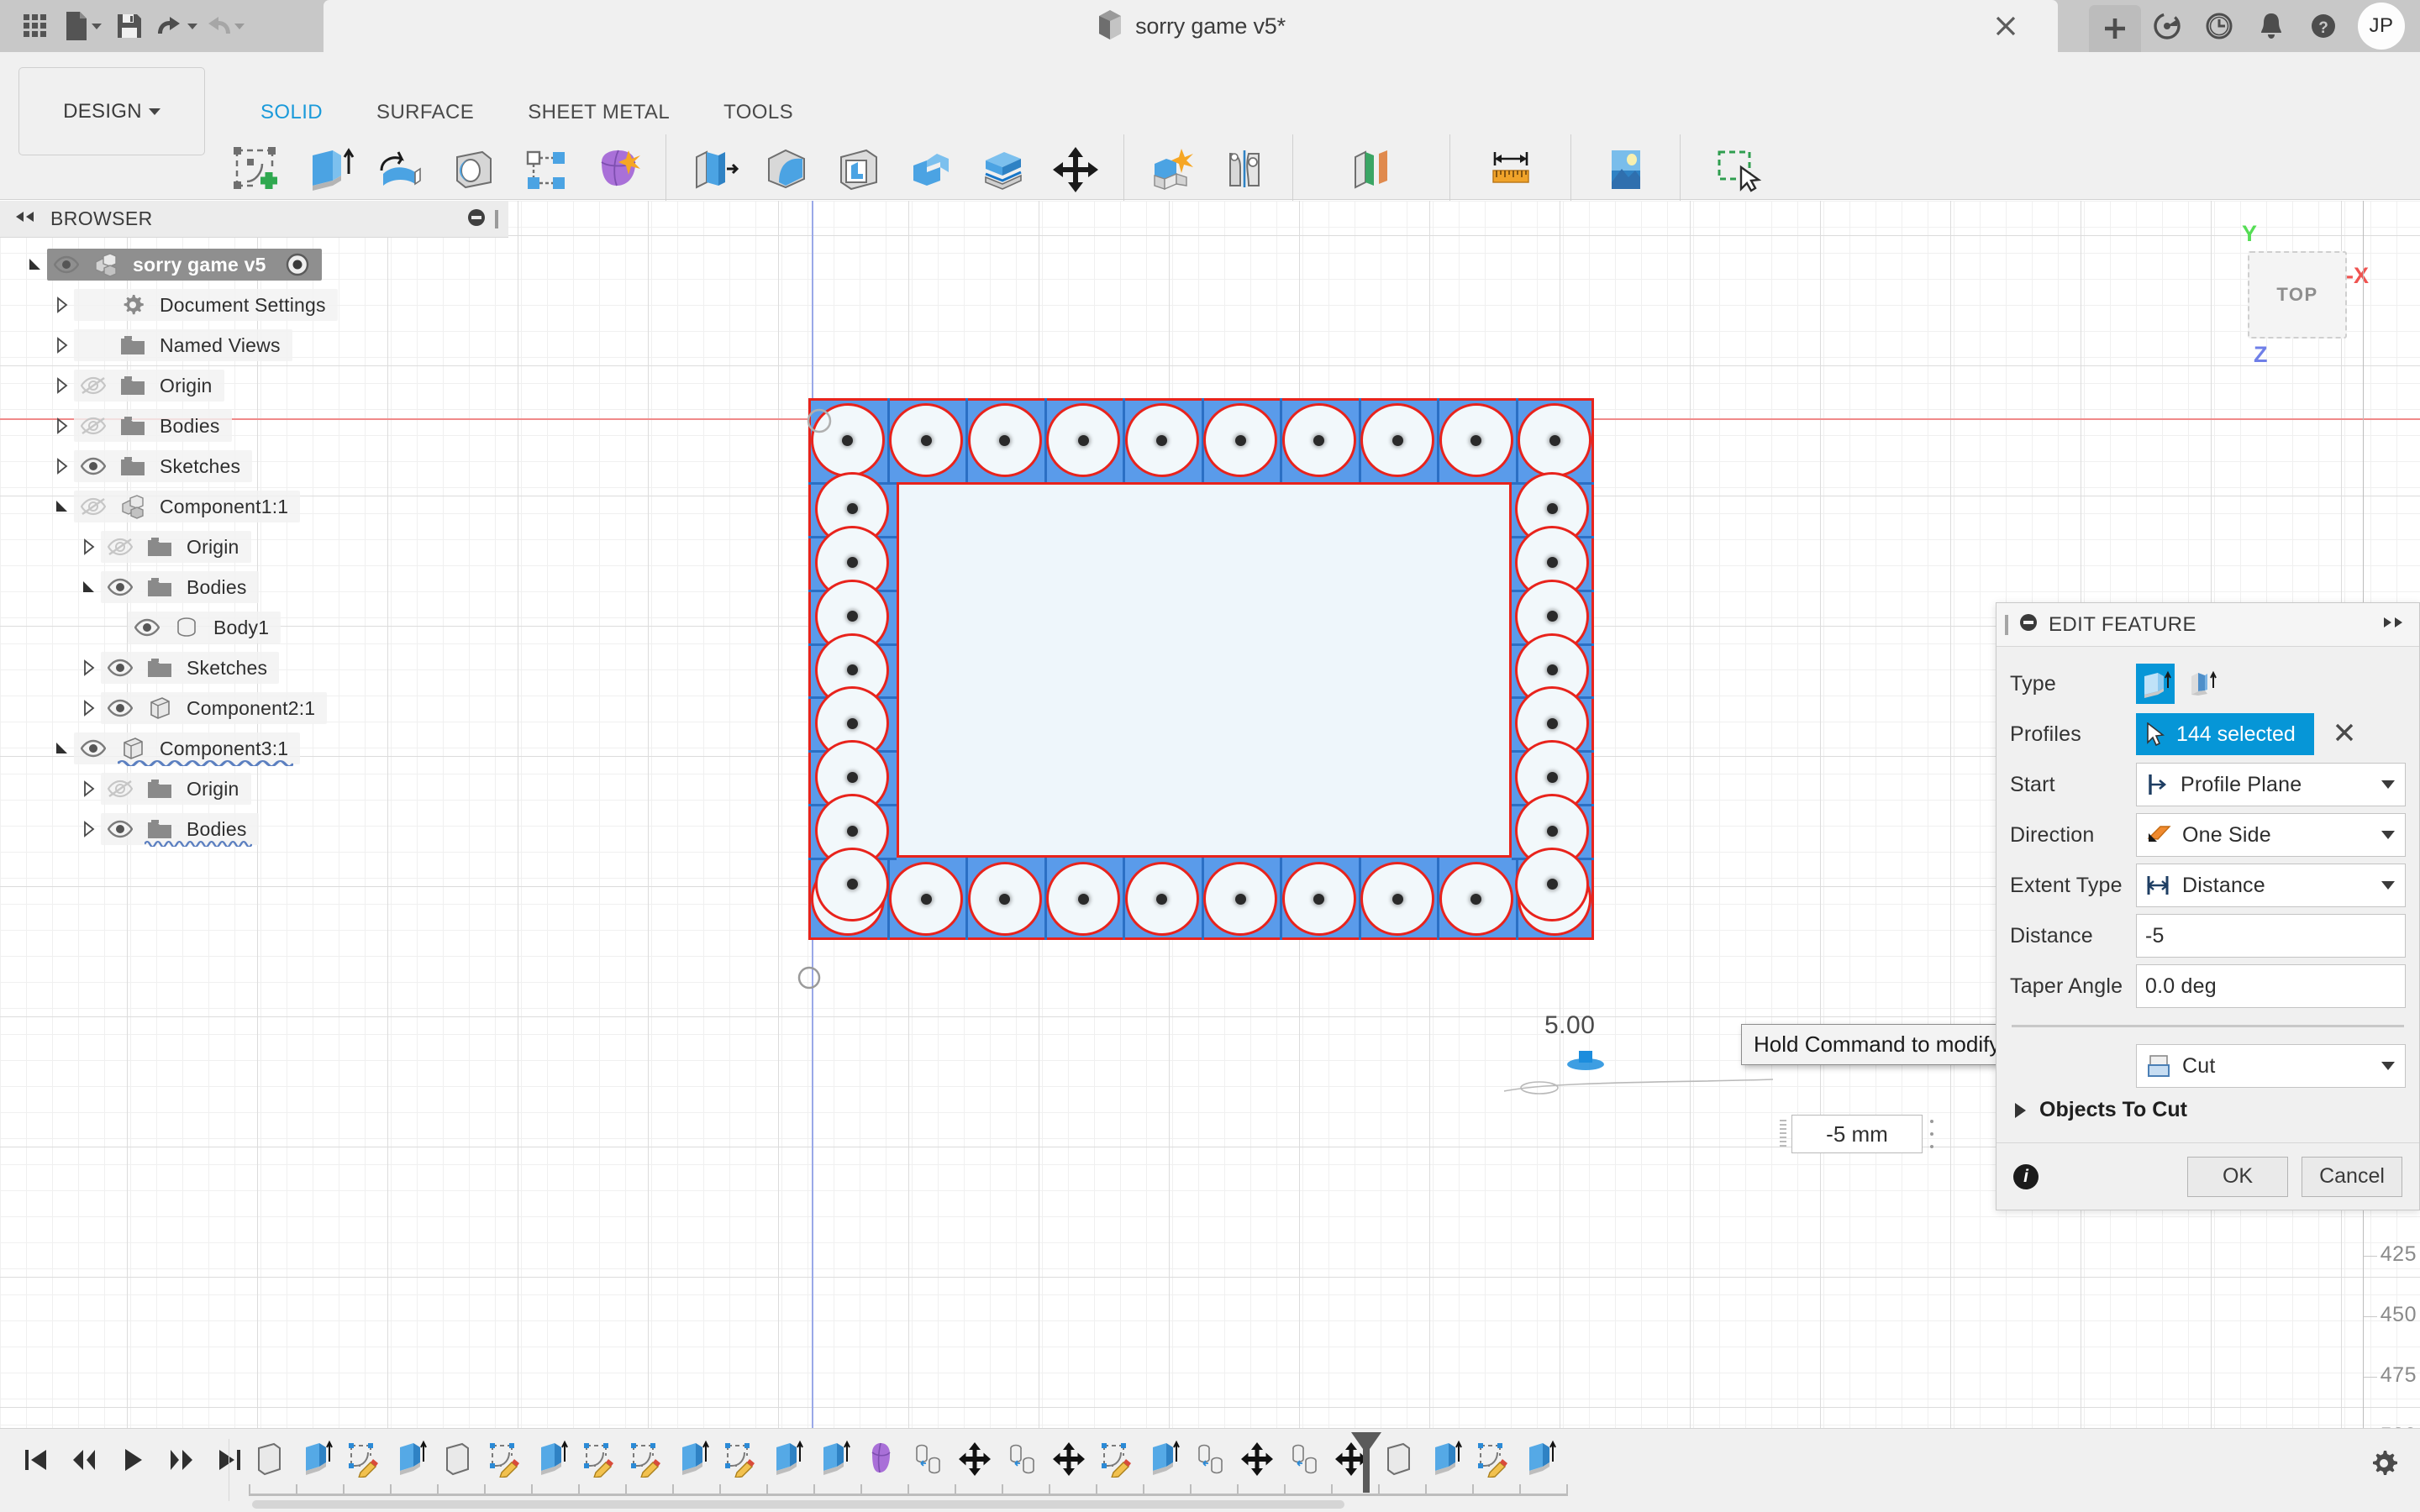 The image size is (2420, 1512). What do you see at coordinates (132, 1460) in the screenshot?
I see `play-icon` at bounding box center [132, 1460].